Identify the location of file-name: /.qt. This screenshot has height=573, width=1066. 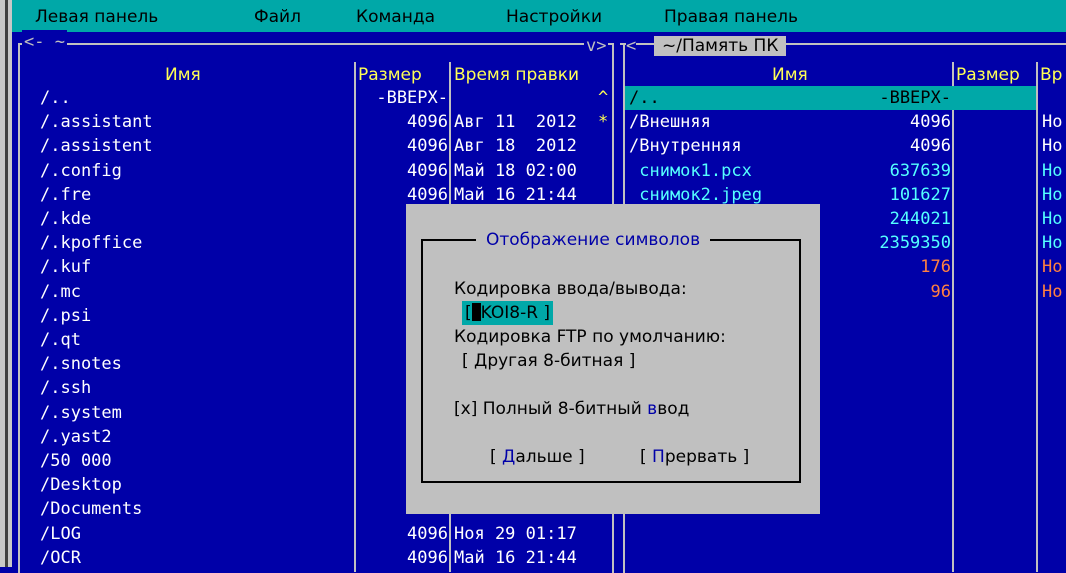
(60, 340).